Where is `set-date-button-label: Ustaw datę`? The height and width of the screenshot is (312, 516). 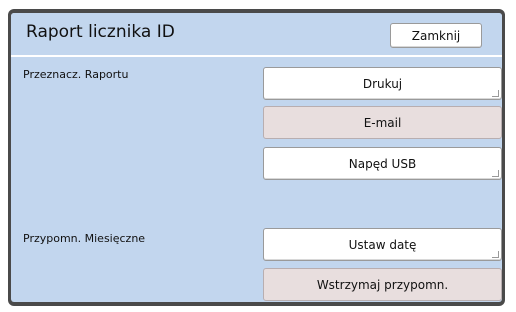
set-date-button-label: Ustaw datę is located at coordinates (382, 244).